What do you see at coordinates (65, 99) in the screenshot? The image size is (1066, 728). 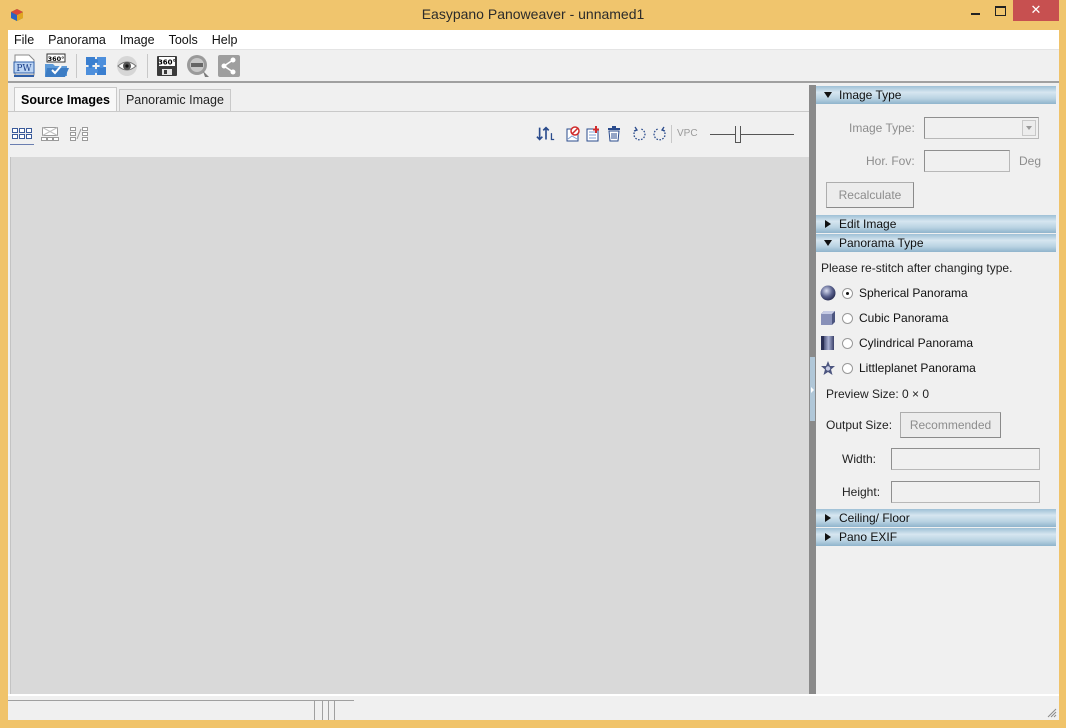 I see `tab-source-images: Source Images` at bounding box center [65, 99].